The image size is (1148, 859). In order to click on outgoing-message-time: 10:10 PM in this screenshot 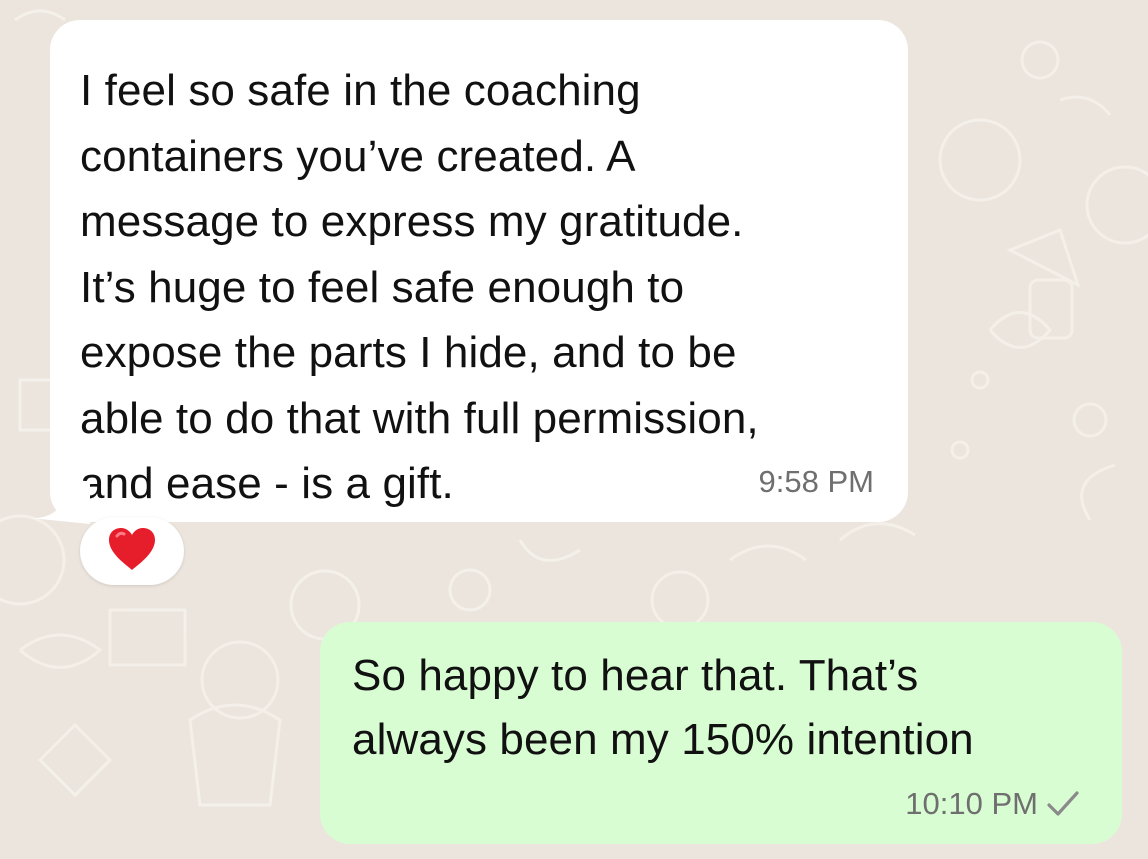, I will do `click(971, 803)`.